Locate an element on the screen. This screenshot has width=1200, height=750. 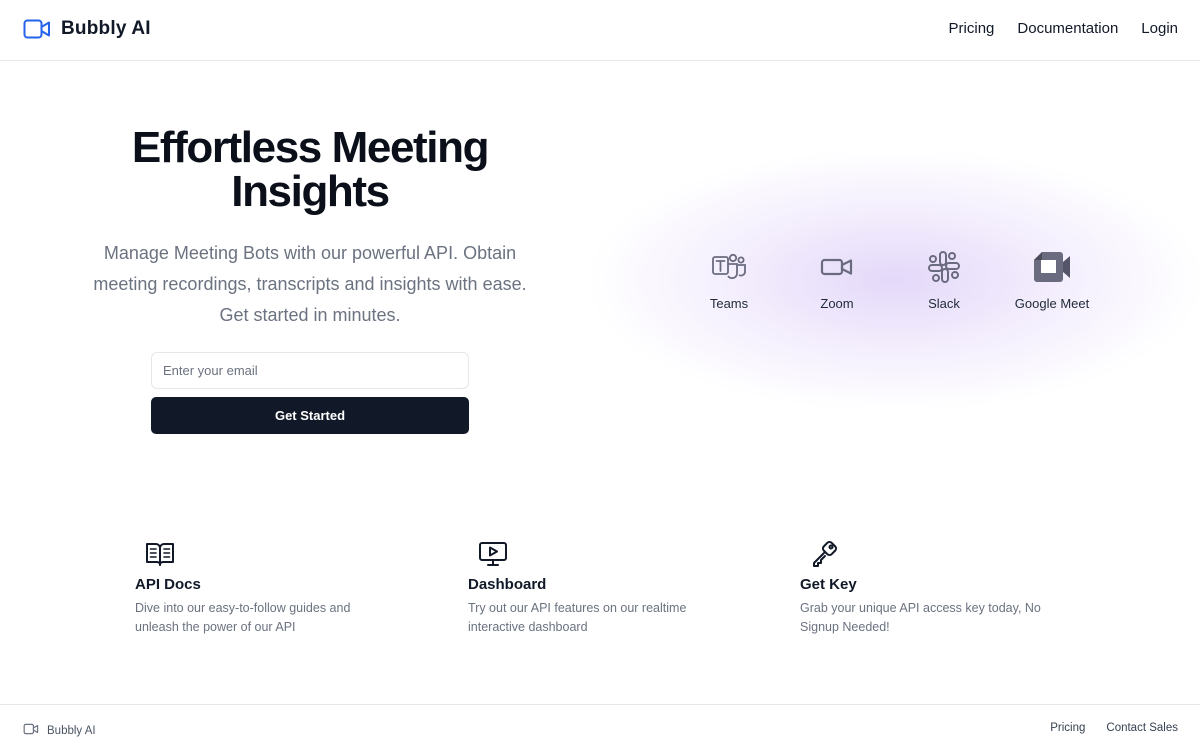
platform-slack: Slack is located at coordinates (944, 279).